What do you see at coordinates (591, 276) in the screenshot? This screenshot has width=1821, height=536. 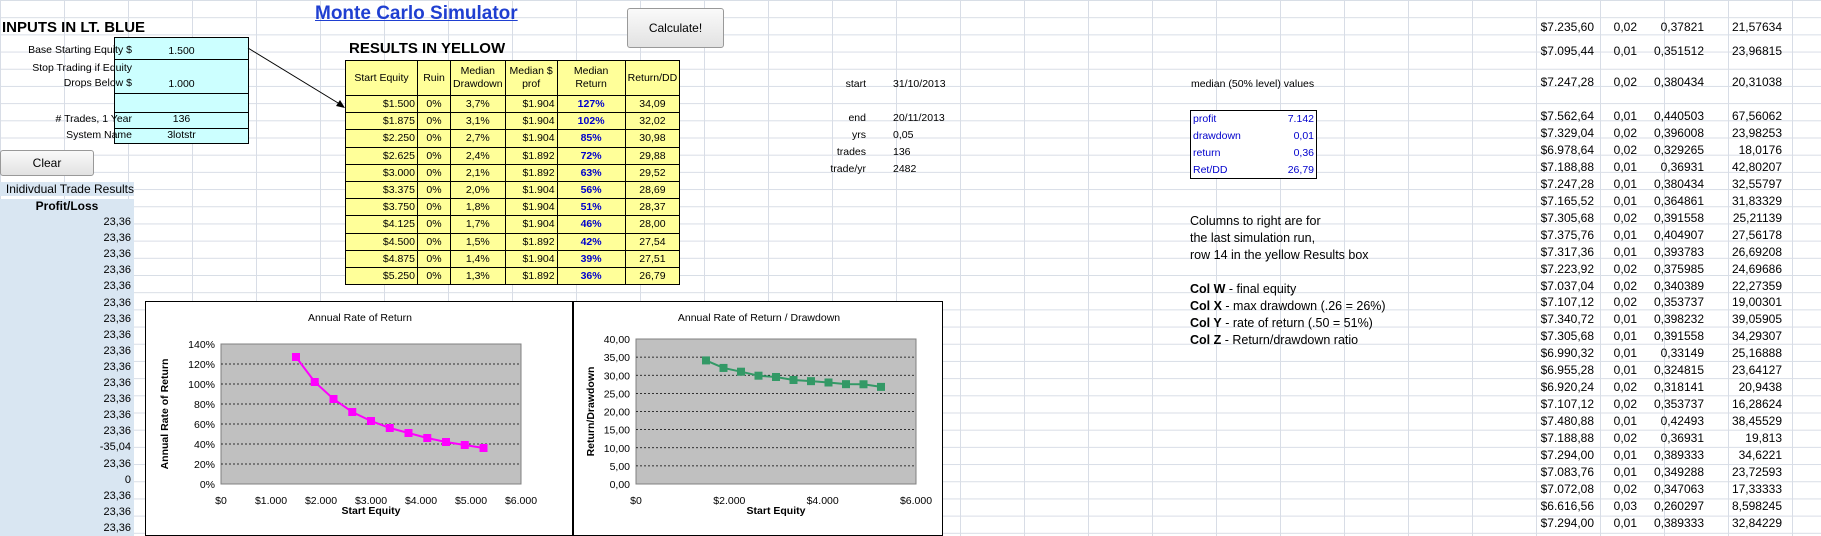 I see `results-cell: 36%` at bounding box center [591, 276].